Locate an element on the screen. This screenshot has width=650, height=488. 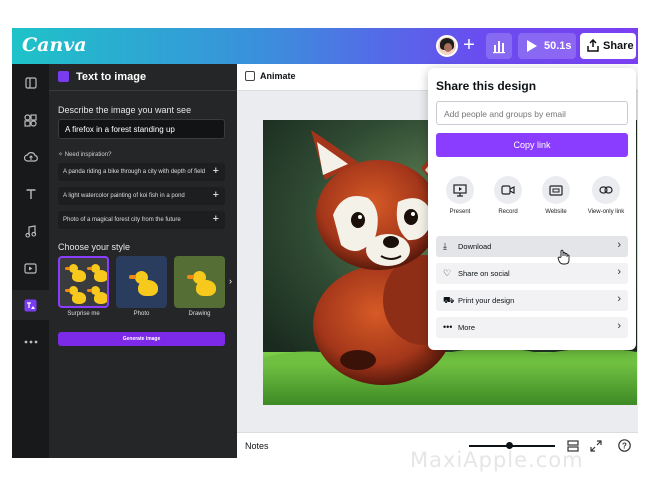
option-view-only-link: View-only link is located at coordinates (606, 195).